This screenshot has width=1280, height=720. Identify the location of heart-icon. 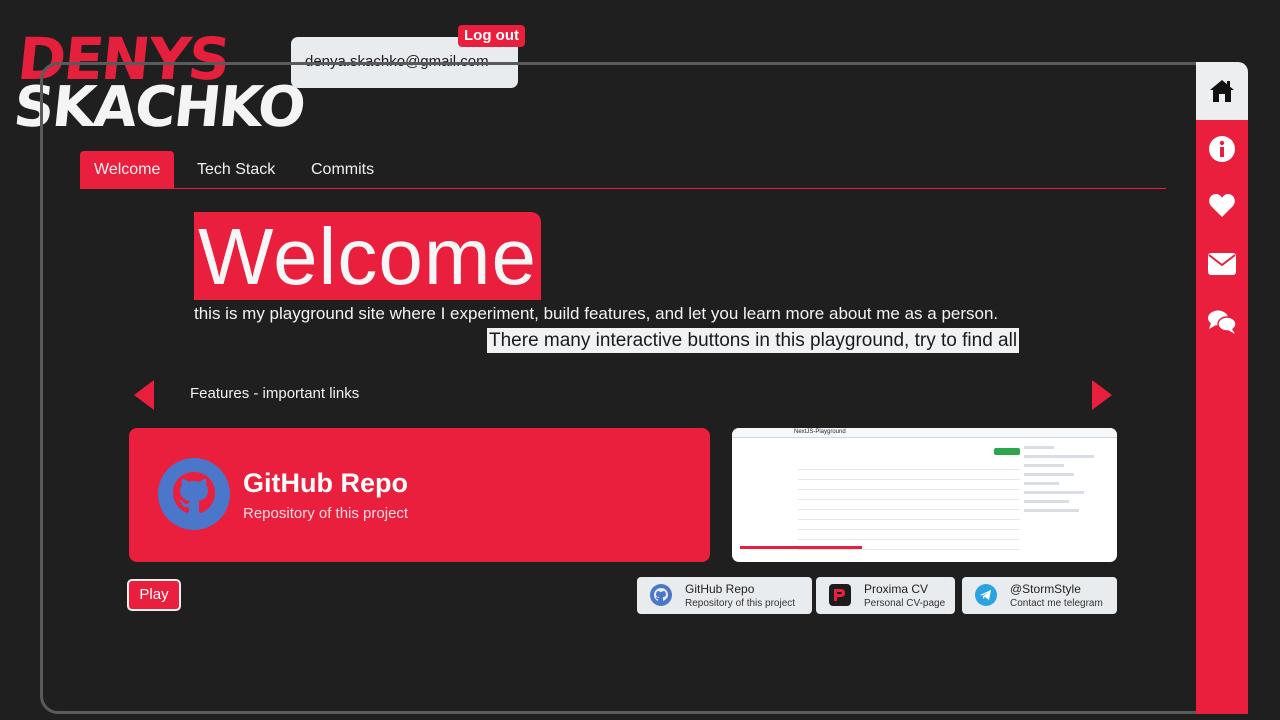
(1222, 205).